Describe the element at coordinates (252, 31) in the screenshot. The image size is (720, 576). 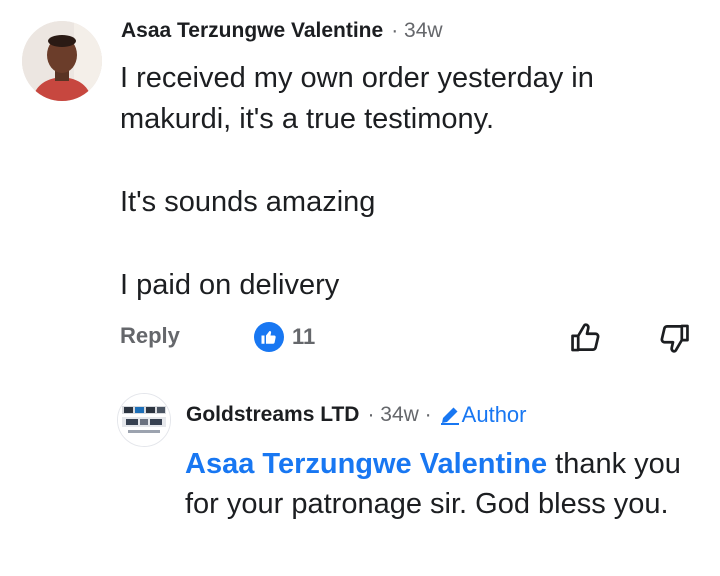
I see `comment-author-name: Asaa Terzungwe Valentine` at that location.